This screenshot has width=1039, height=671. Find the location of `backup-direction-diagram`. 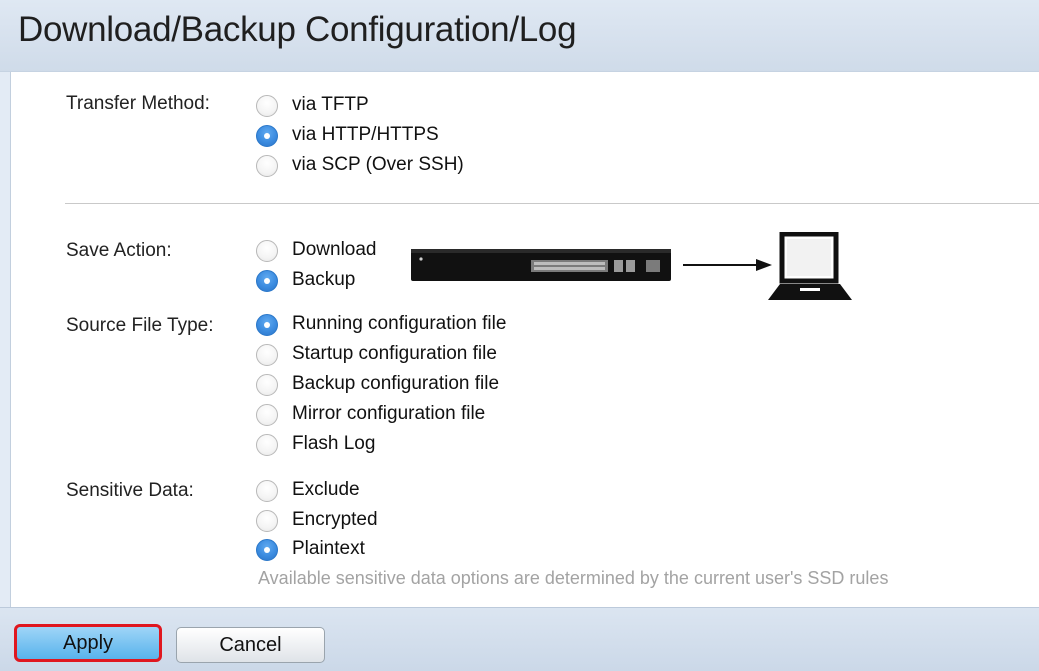

backup-direction-diagram is located at coordinates (633, 271).